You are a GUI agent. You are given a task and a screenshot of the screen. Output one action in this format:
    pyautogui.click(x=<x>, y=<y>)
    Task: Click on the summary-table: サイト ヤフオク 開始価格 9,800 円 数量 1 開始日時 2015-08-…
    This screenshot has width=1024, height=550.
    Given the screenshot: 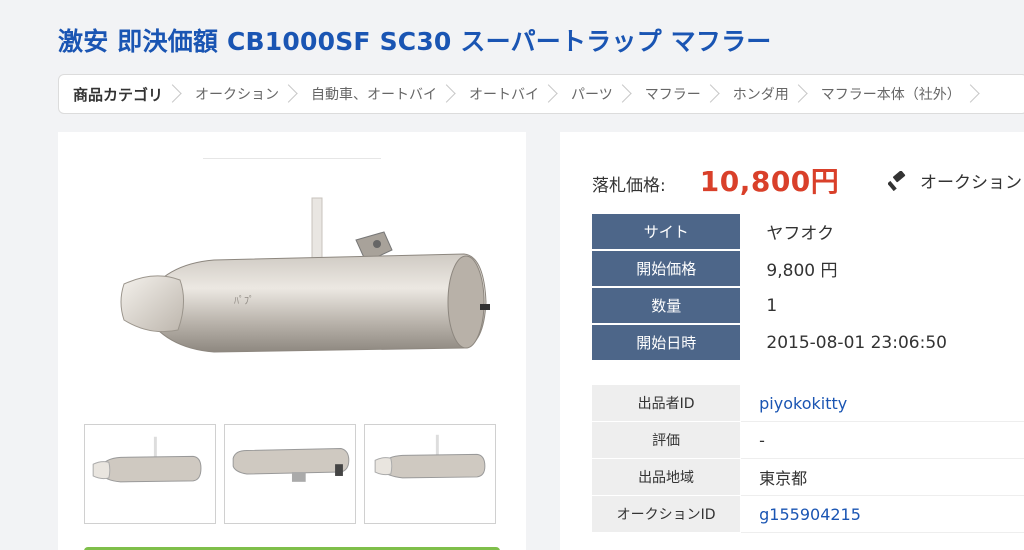 What is the action you would take?
    pyautogui.click(x=808, y=287)
    